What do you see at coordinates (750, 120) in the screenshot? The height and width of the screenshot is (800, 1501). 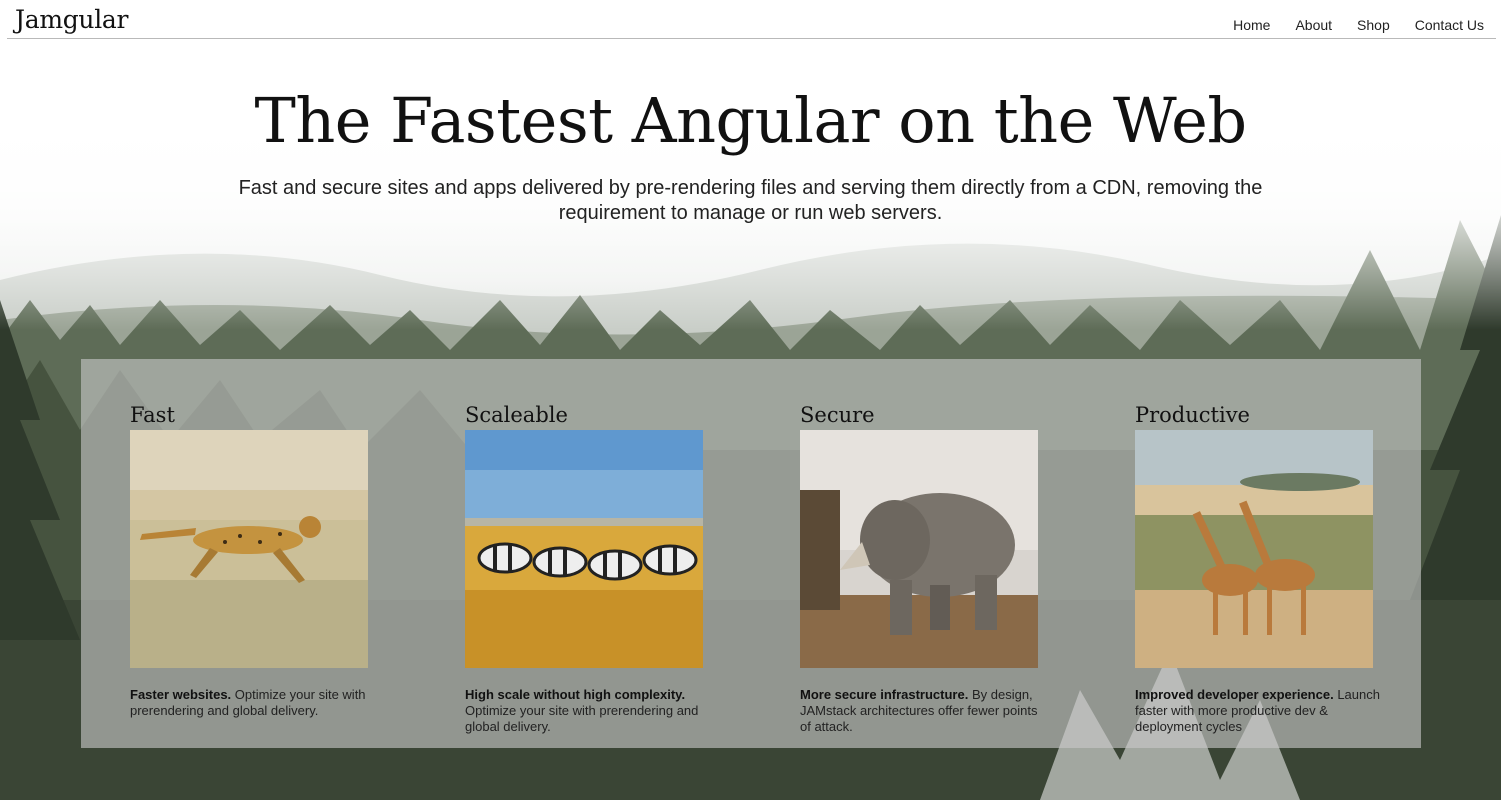 I see `hero-title: The Fastest Angular on the Web` at bounding box center [750, 120].